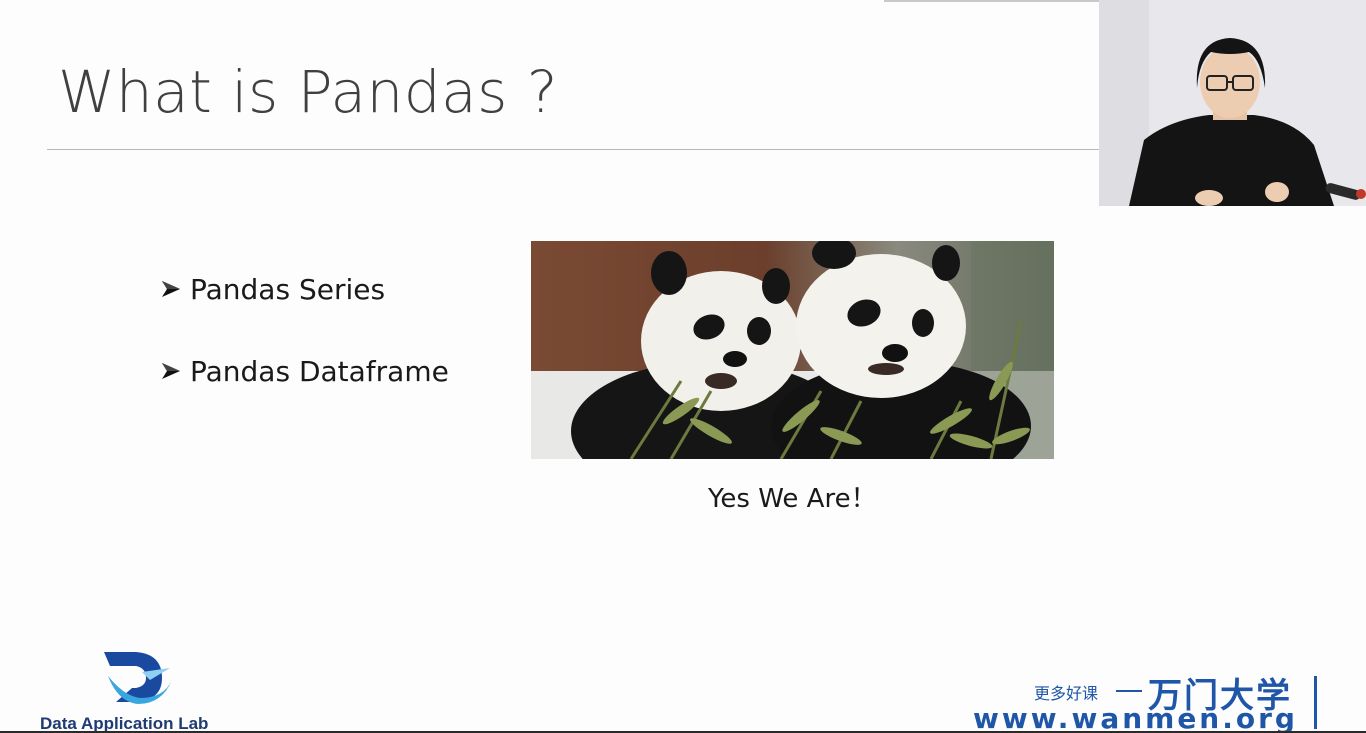 This screenshot has width=1366, height=733. What do you see at coordinates (1129, 691) in the screenshot?
I see `wanmen-dash` at bounding box center [1129, 691].